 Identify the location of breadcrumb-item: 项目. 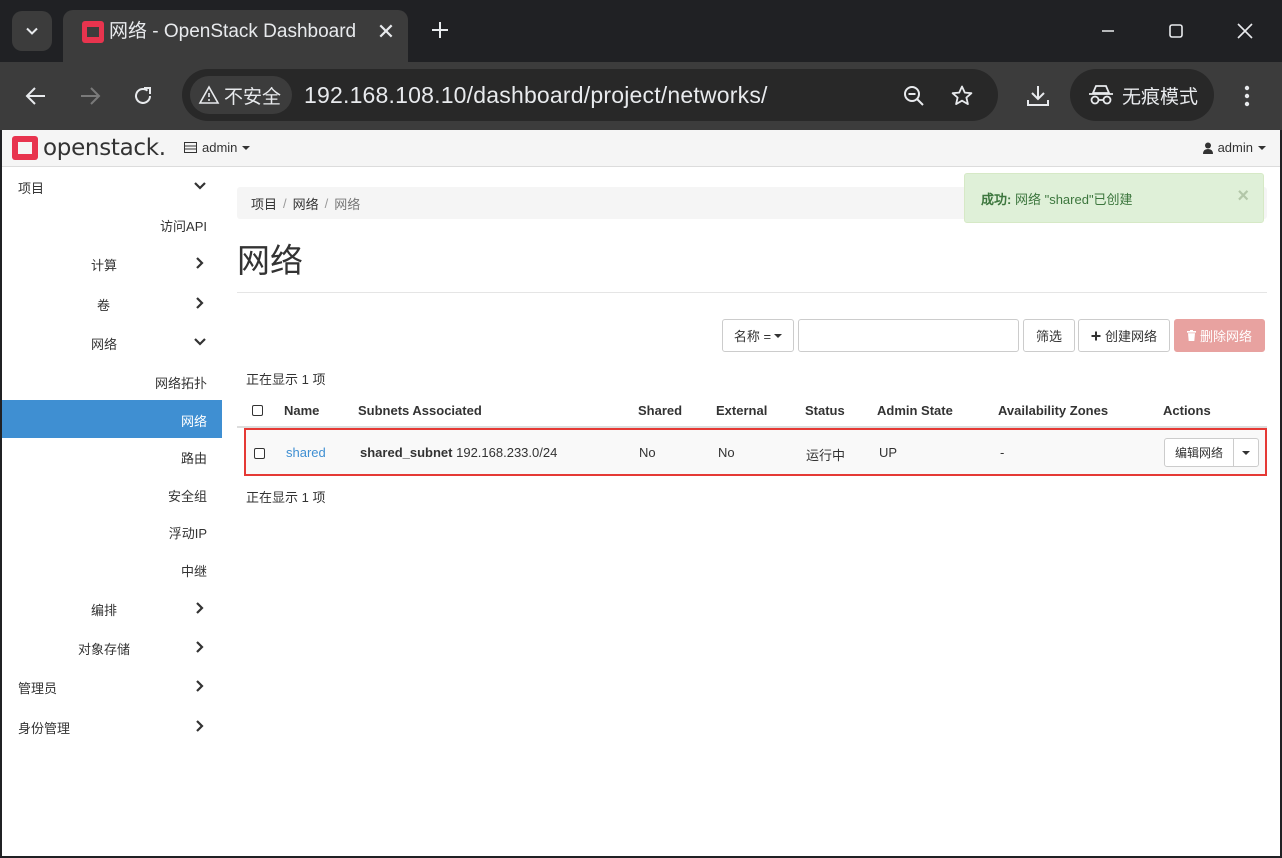
(264, 203).